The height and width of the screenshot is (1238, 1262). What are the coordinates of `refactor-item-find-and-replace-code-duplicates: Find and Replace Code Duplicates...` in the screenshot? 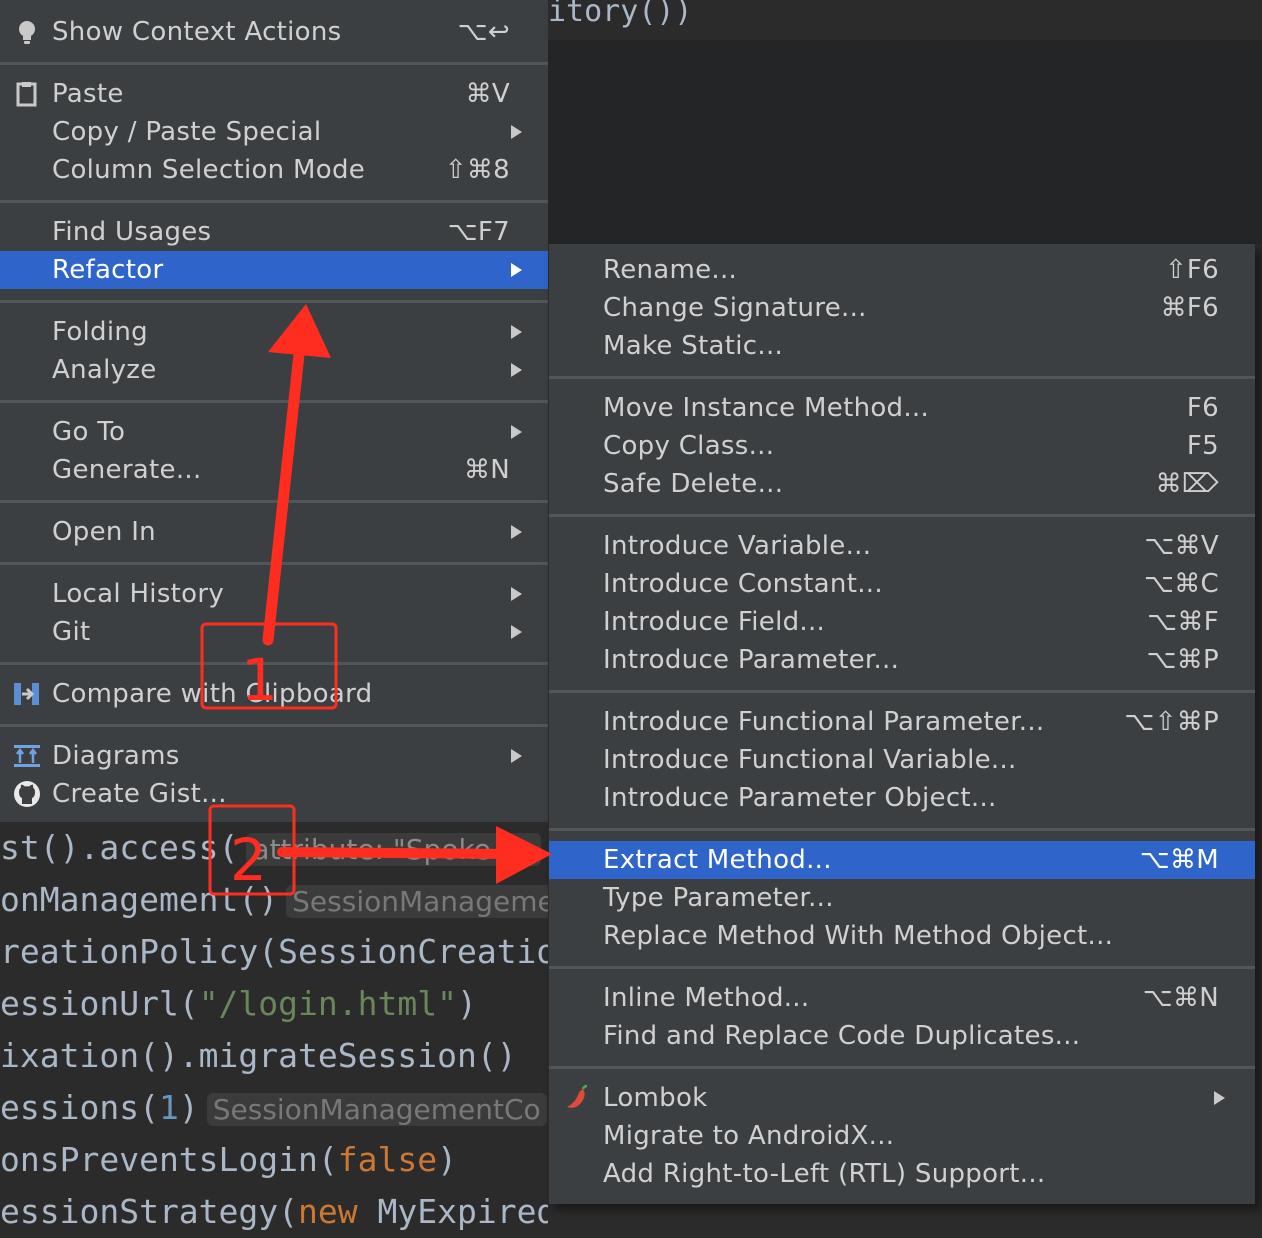 It's located at (902, 1036).